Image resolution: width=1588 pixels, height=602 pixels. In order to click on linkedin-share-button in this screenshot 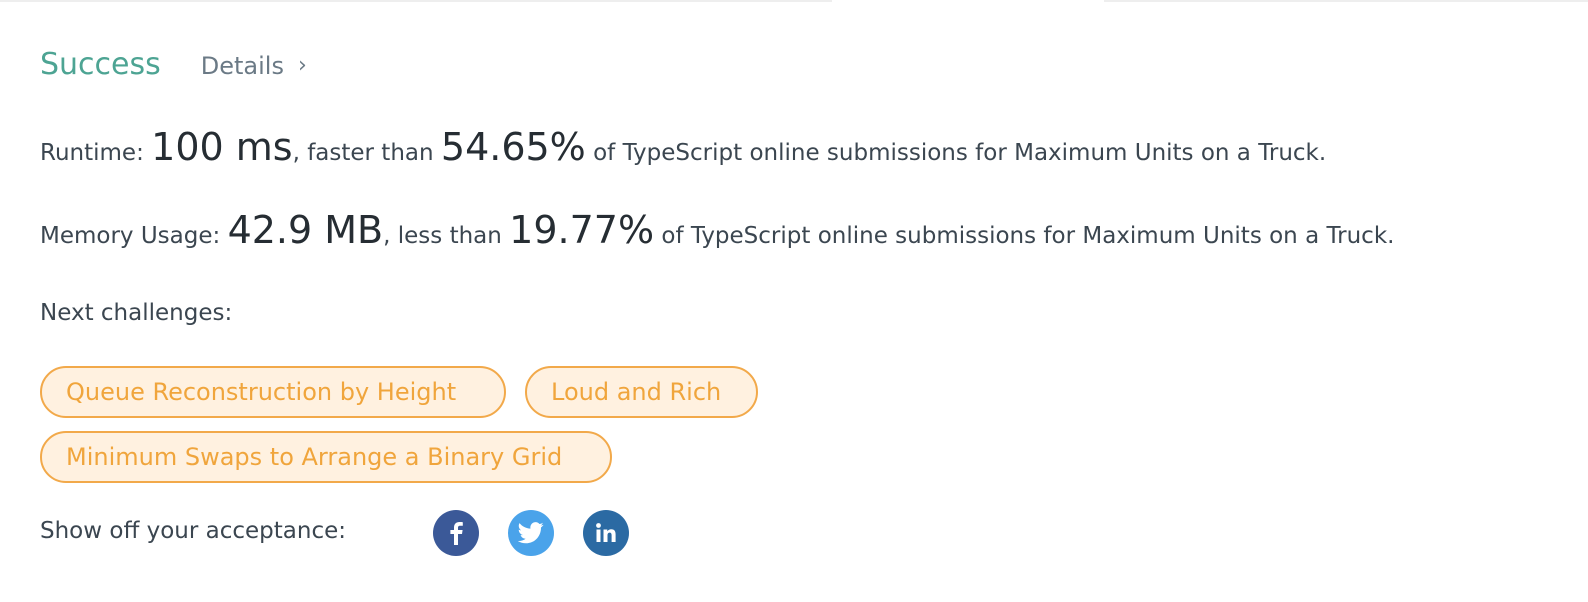, I will do `click(606, 533)`.